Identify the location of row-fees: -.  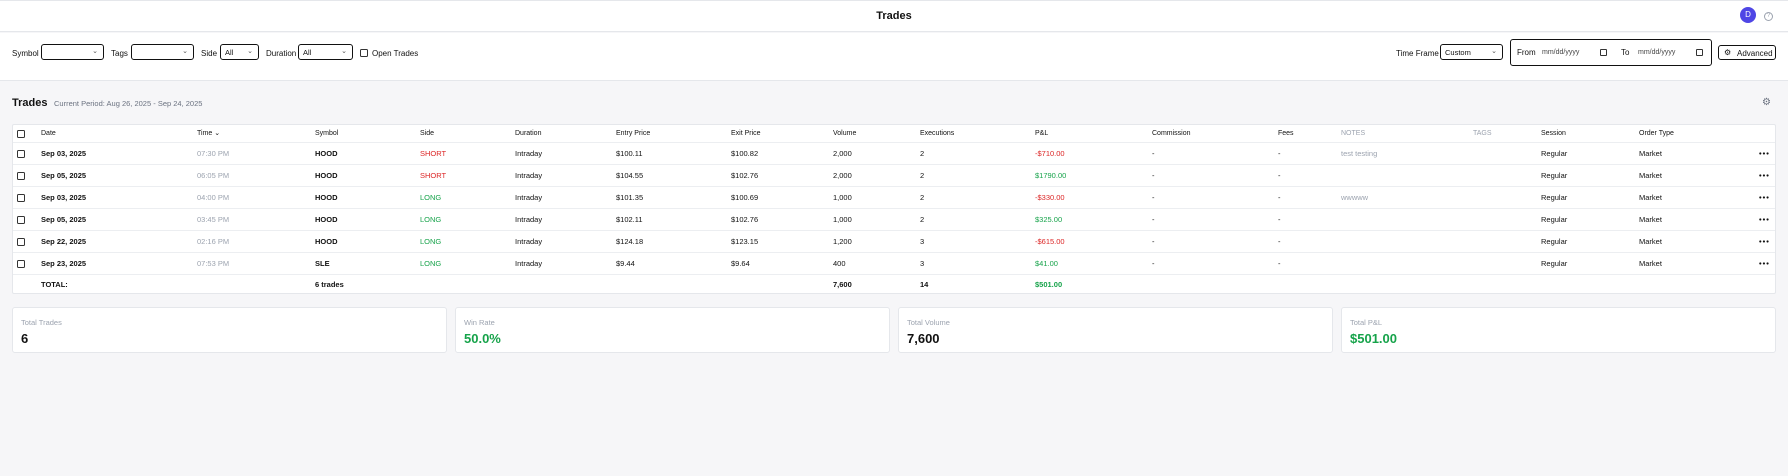
(1279, 175).